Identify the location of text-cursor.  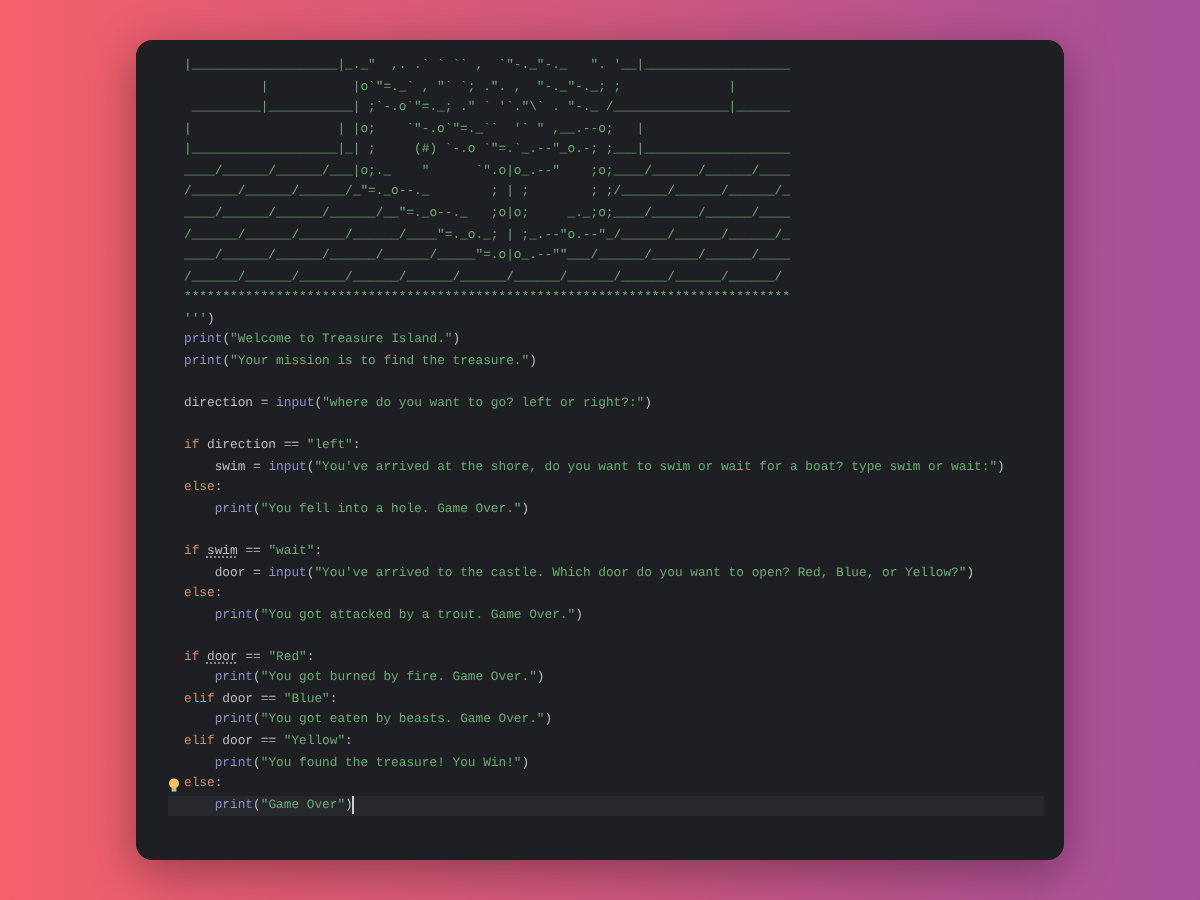
(353, 804).